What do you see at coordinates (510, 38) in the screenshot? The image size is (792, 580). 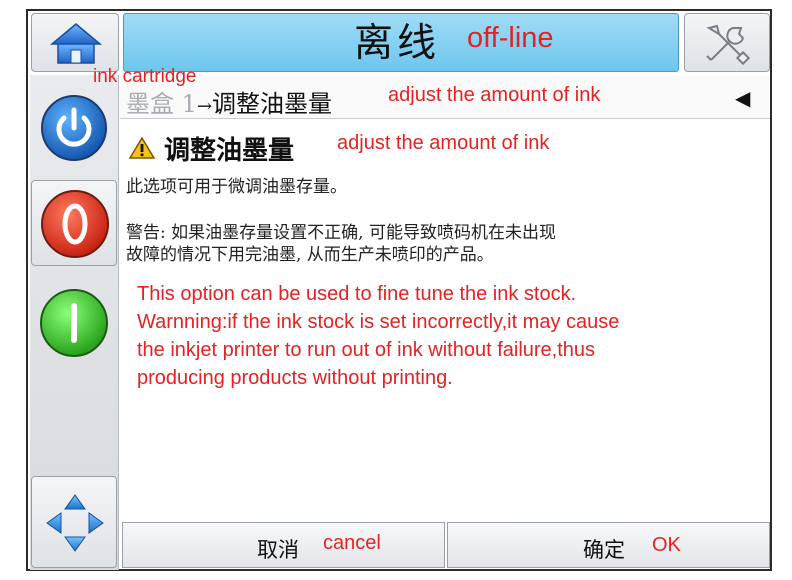 I see `status-title-en: off-line` at bounding box center [510, 38].